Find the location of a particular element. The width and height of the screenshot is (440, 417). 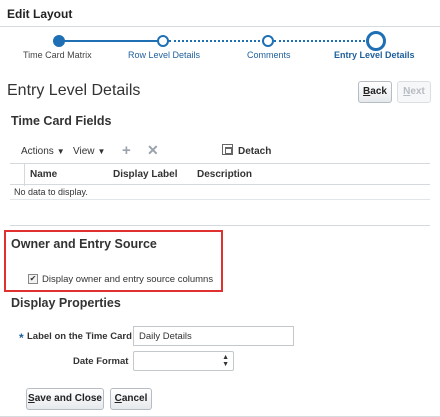

plus-icon: + is located at coordinates (126, 150).